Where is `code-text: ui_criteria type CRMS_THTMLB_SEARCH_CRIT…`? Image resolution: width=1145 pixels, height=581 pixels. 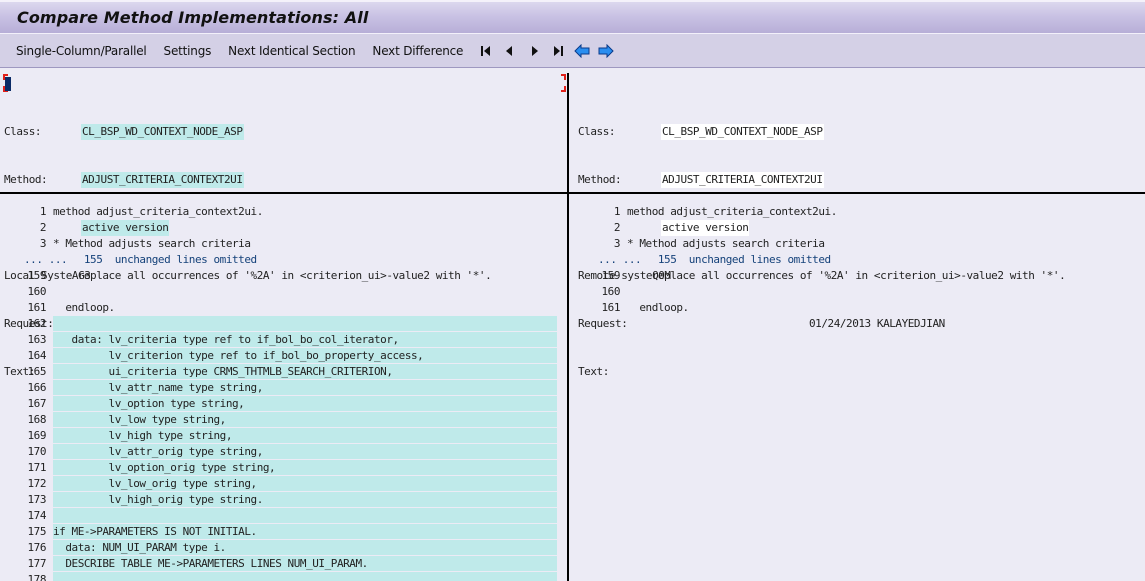 code-text: ui_criteria type CRMS_THTMLB_SEARCH_CRIT… is located at coordinates (305, 371).